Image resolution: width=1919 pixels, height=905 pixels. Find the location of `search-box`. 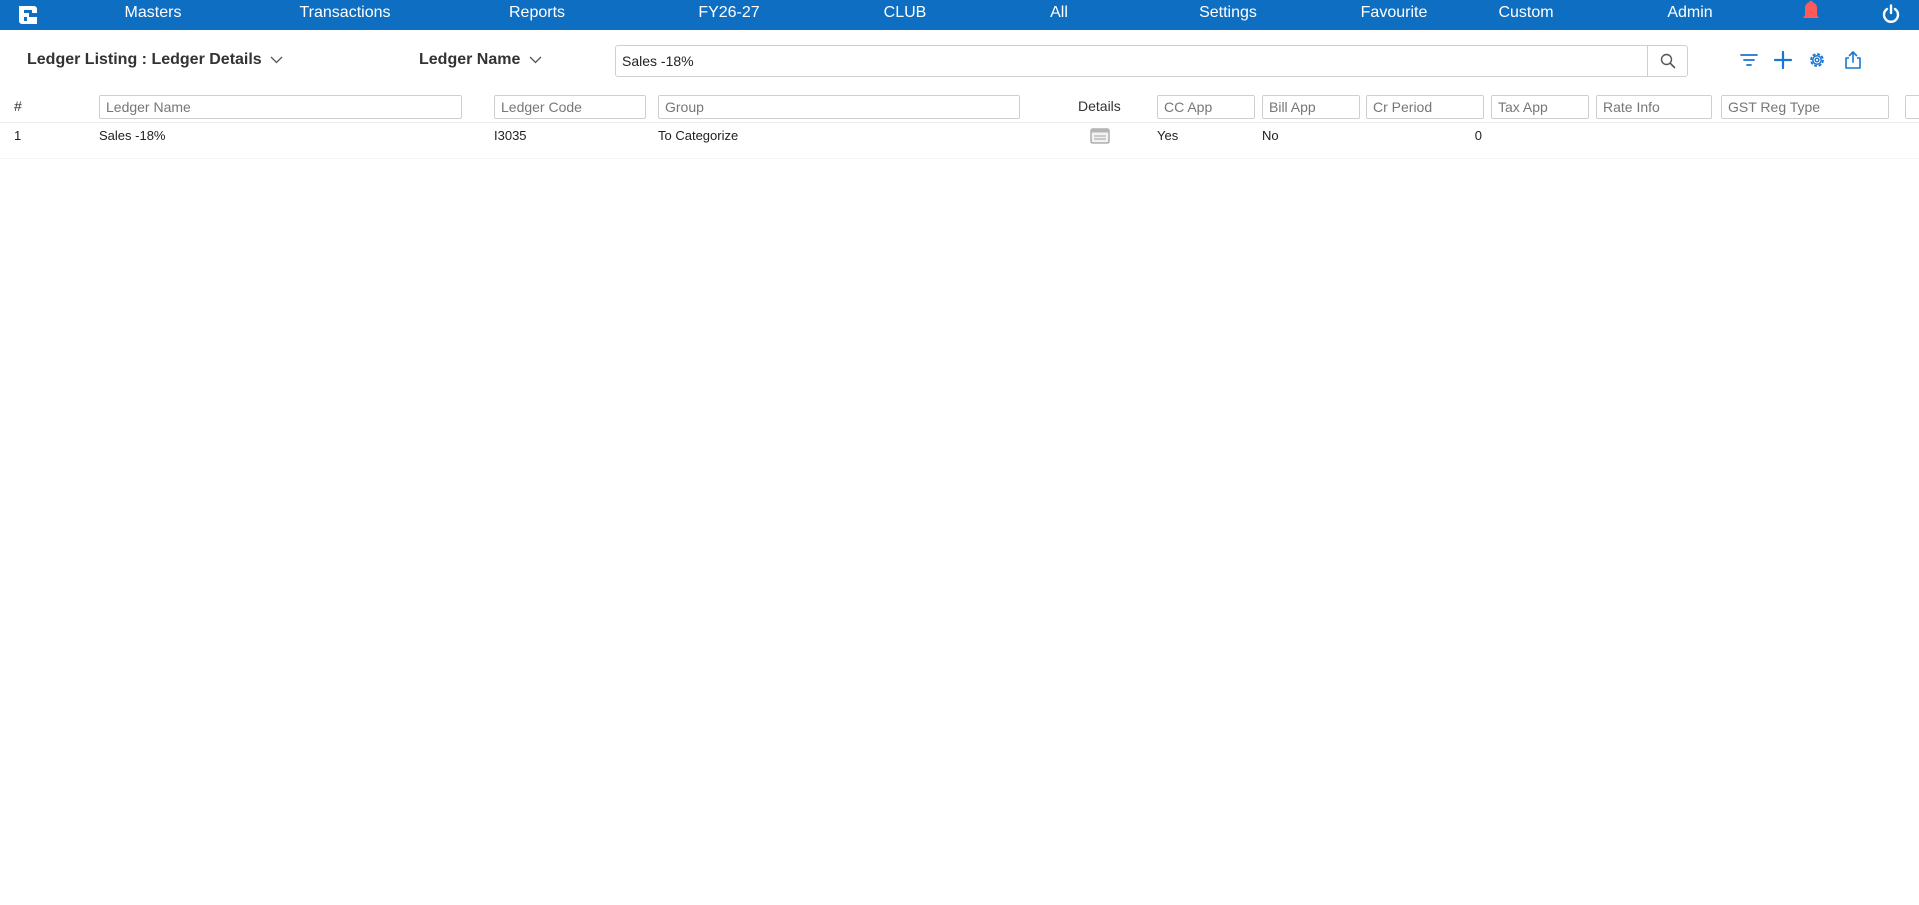

search-box is located at coordinates (1151, 61).